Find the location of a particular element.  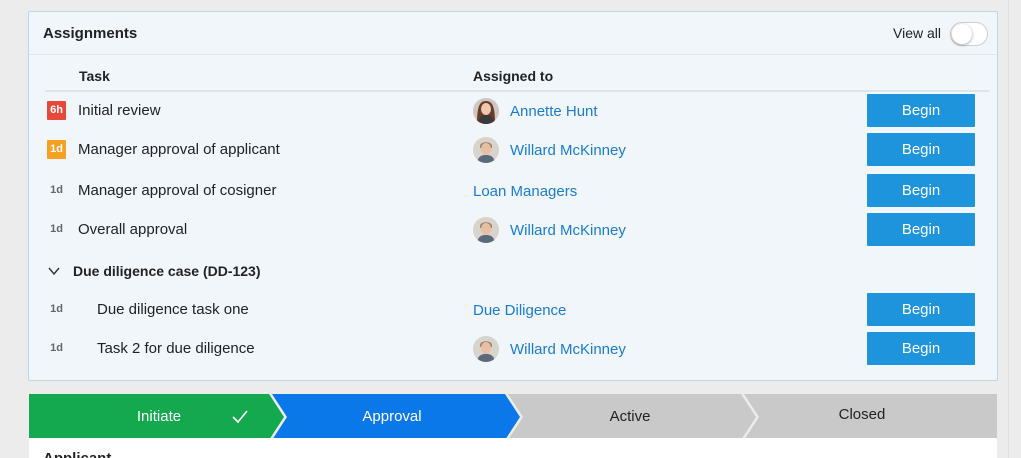

group-header: Due diligence case (DD-123) is located at coordinates (513, 272).